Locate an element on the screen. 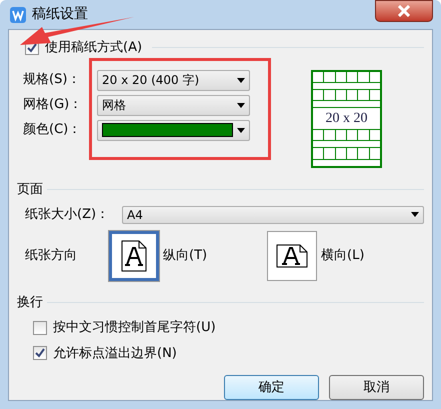  field-label: 纸张方向 is located at coordinates (51, 255).